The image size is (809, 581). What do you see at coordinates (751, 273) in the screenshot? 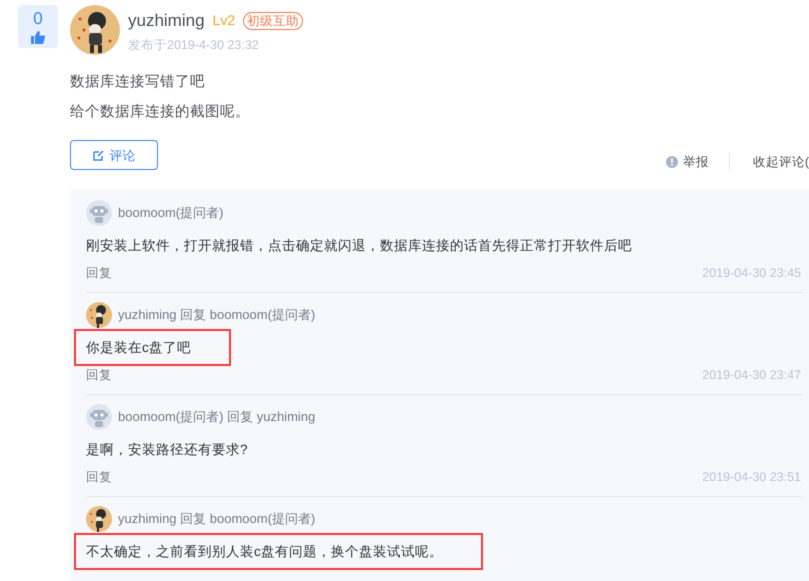
I see `comment-time: 2019-04-30 23:45` at bounding box center [751, 273].